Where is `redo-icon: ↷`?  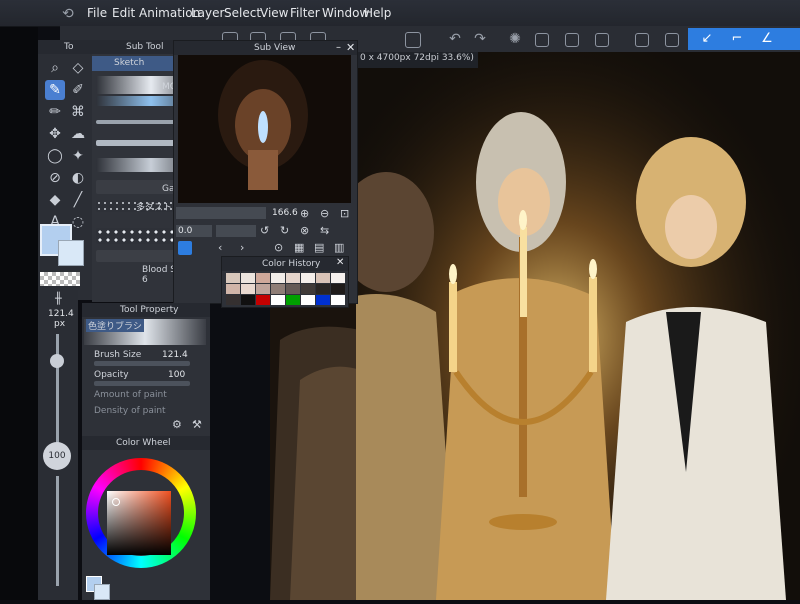
redo-icon: ↷ is located at coordinates (480, 39).